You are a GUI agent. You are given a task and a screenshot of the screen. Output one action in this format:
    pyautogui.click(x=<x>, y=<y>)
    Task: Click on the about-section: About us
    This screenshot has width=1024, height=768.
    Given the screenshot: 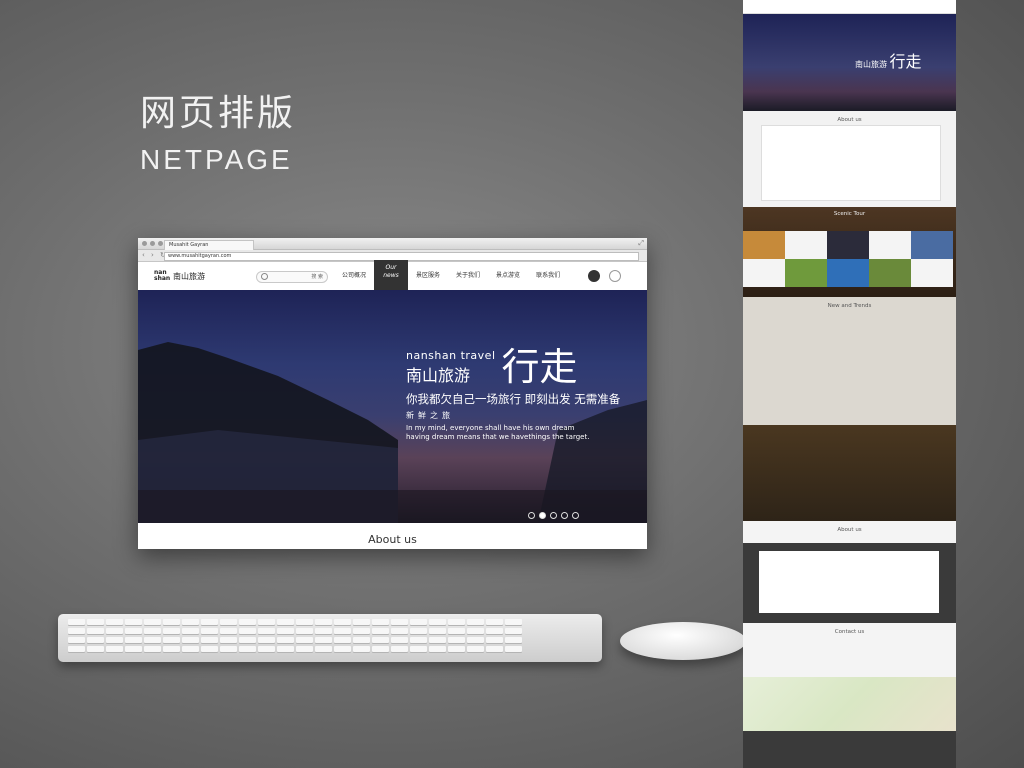 What is the action you would take?
    pyautogui.click(x=392, y=536)
    